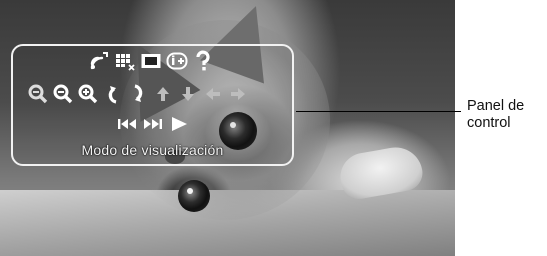 The image size is (547, 256). What do you see at coordinates (177, 61) in the screenshot?
I see `info-icon` at bounding box center [177, 61].